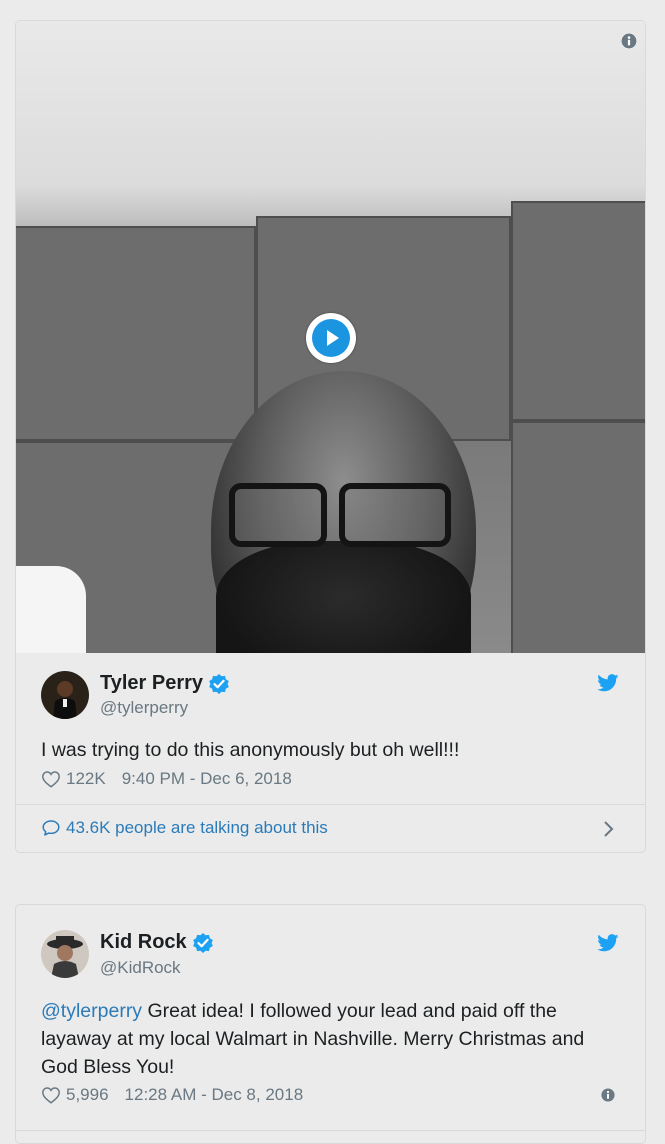  I want to click on video-person-beard, so click(343, 597).